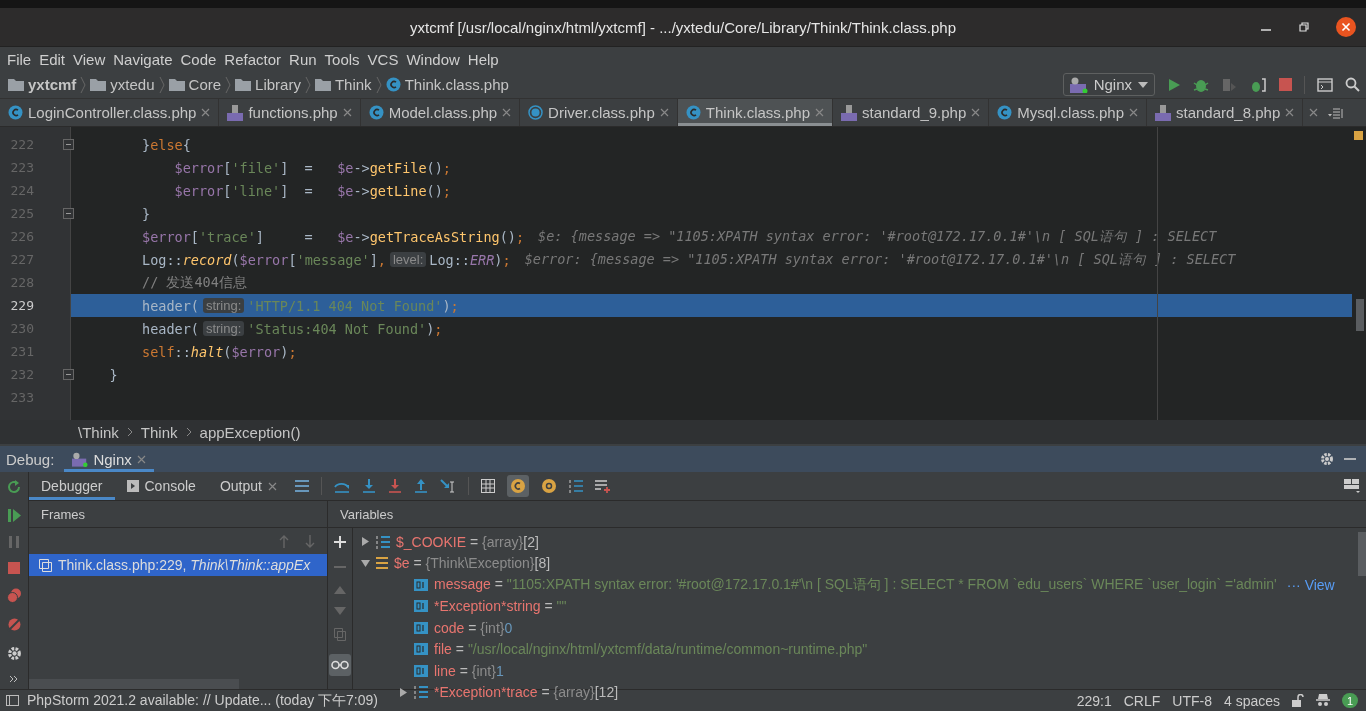 The width and height of the screenshot is (1366, 711). Describe the element at coordinates (1094, 700) in the screenshot. I see `caret-position: 229:1` at that location.